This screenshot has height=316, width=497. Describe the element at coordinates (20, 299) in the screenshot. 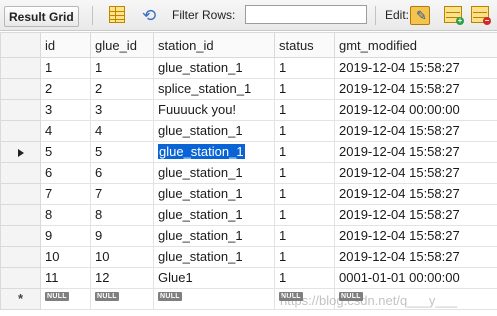

I see `row-gutter-new: *` at that location.